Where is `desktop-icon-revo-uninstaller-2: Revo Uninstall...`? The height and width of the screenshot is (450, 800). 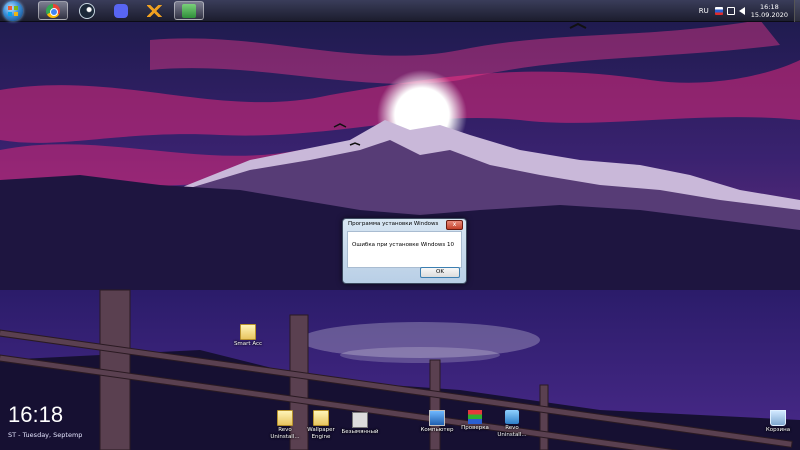
desktop-icon-revo-uninstaller-2: Revo Uninstall... is located at coordinates (512, 424).